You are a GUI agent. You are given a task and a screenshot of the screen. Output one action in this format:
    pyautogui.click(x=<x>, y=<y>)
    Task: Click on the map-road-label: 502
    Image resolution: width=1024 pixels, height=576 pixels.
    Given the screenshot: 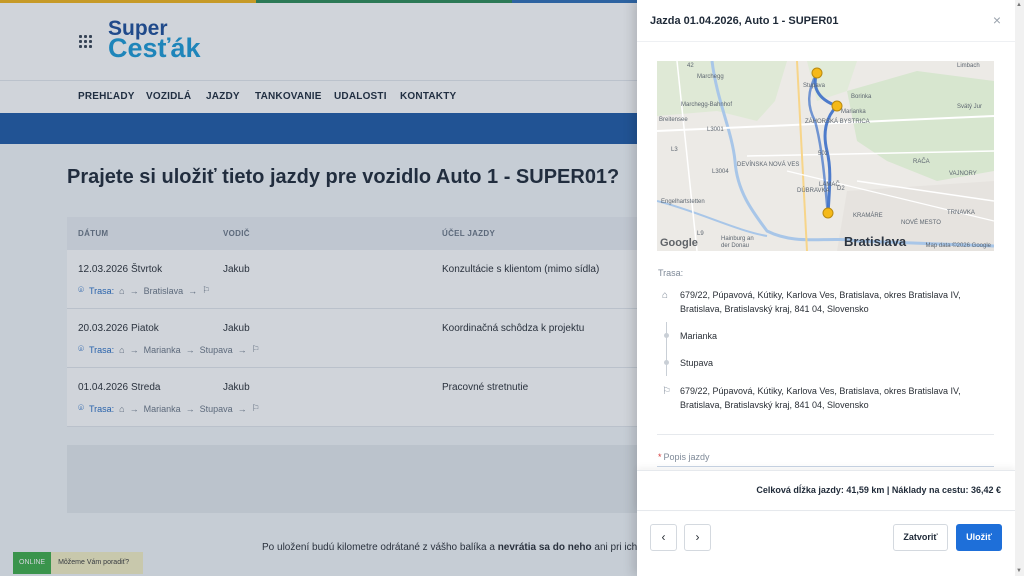 What is the action you would take?
    pyautogui.click(x=823, y=154)
    